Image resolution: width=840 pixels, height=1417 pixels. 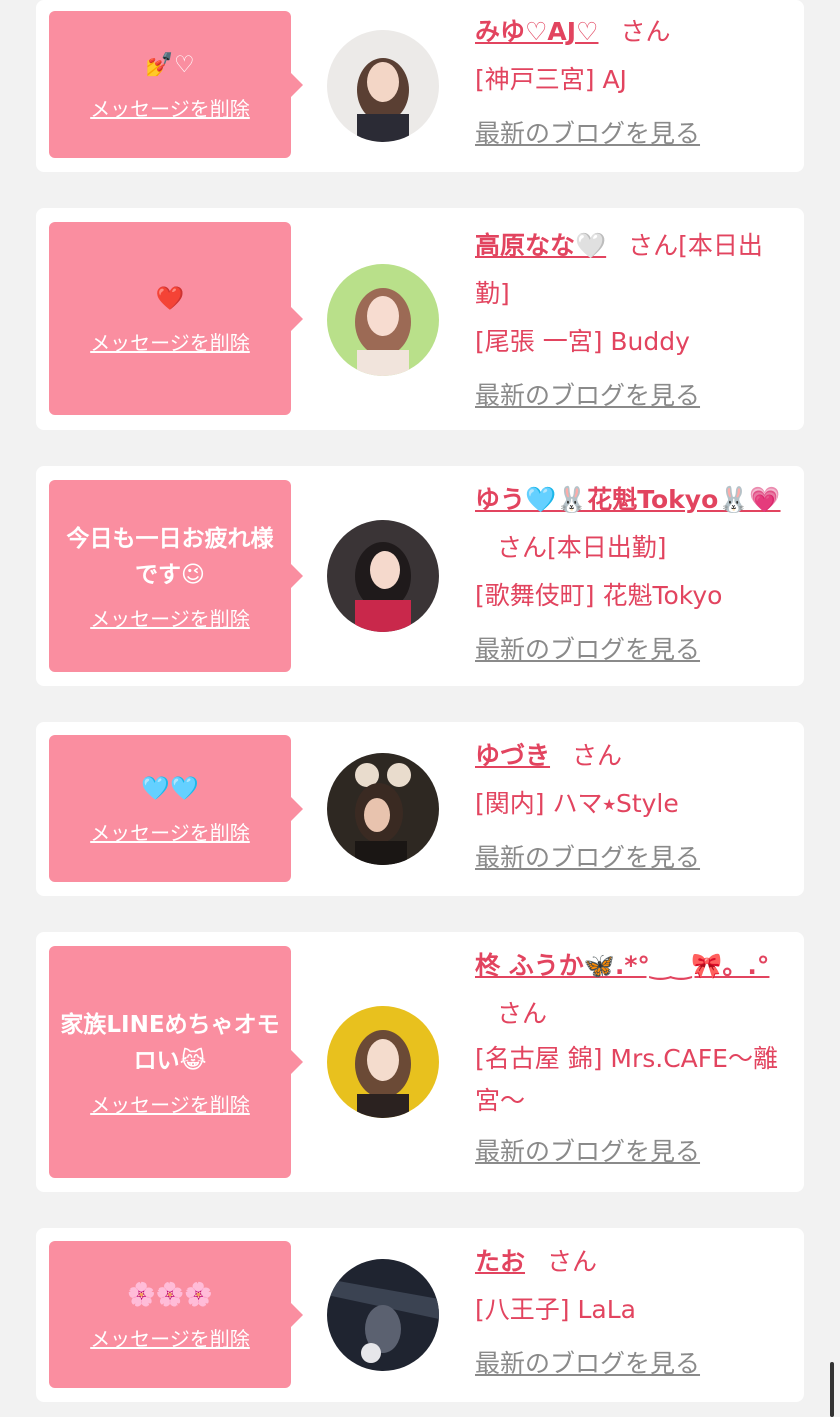 I want to click on cast-info: みゆ♡AJ♡ さん [神戸三宮] AJ 最新のブログを見る, so click(x=634, y=83).